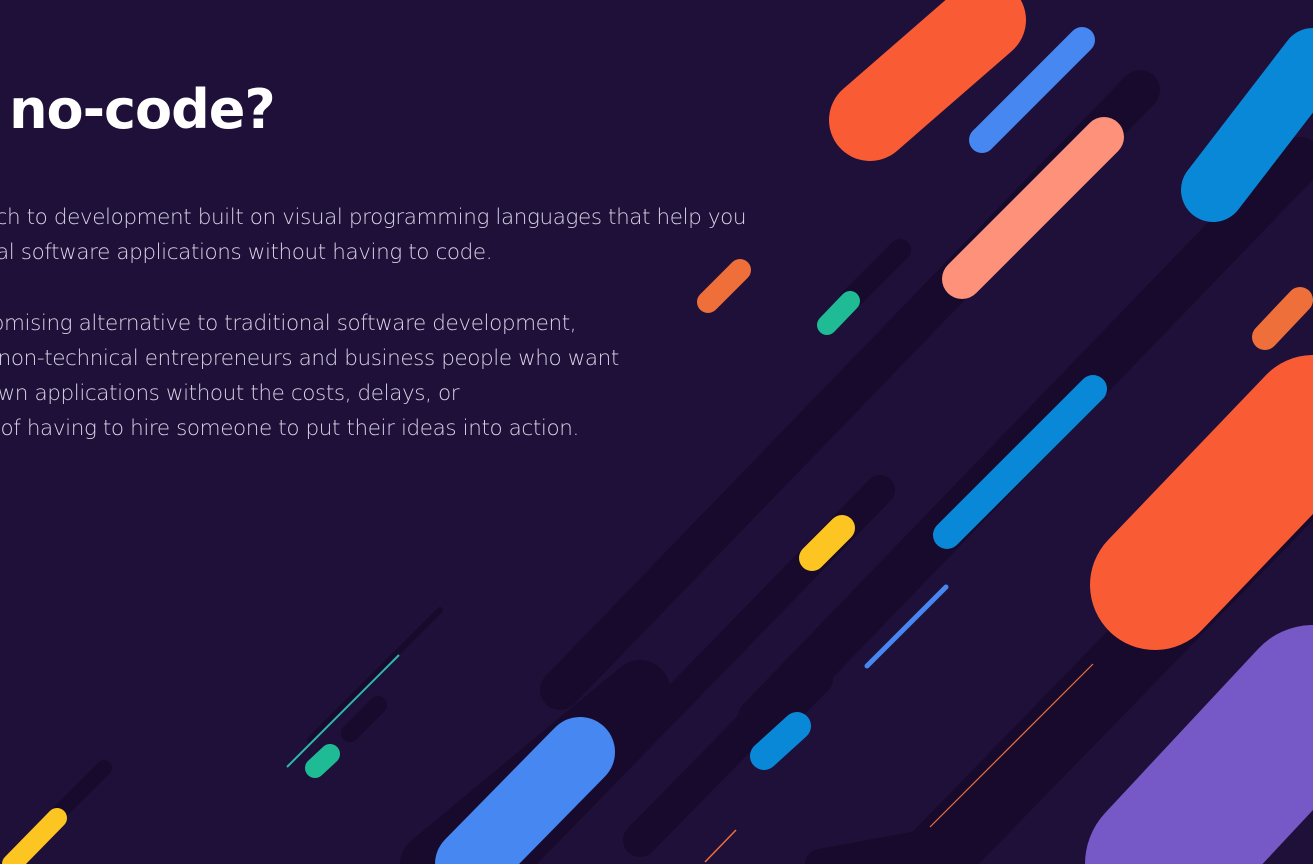 The width and height of the screenshot is (1313, 864). Describe the element at coordinates (138, 109) in the screenshot. I see `slide-title: t is no-code?` at that location.